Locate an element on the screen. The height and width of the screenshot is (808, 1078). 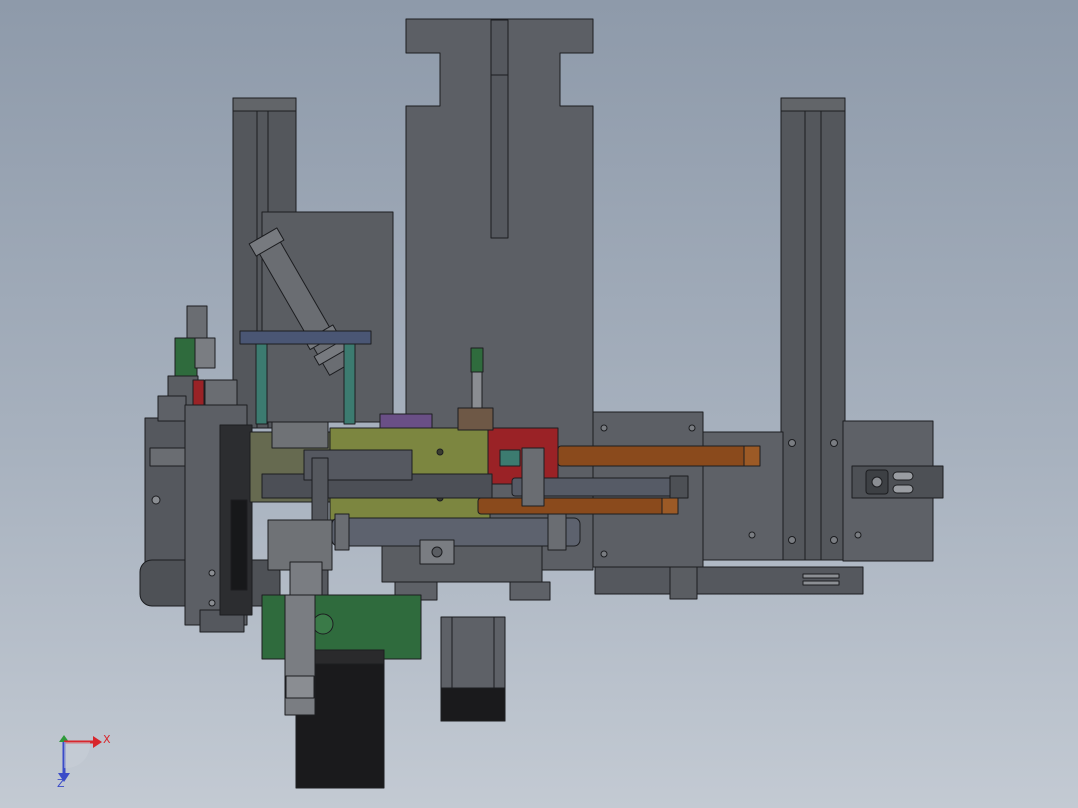
lower-pad-block is located at coordinates (462, 564).